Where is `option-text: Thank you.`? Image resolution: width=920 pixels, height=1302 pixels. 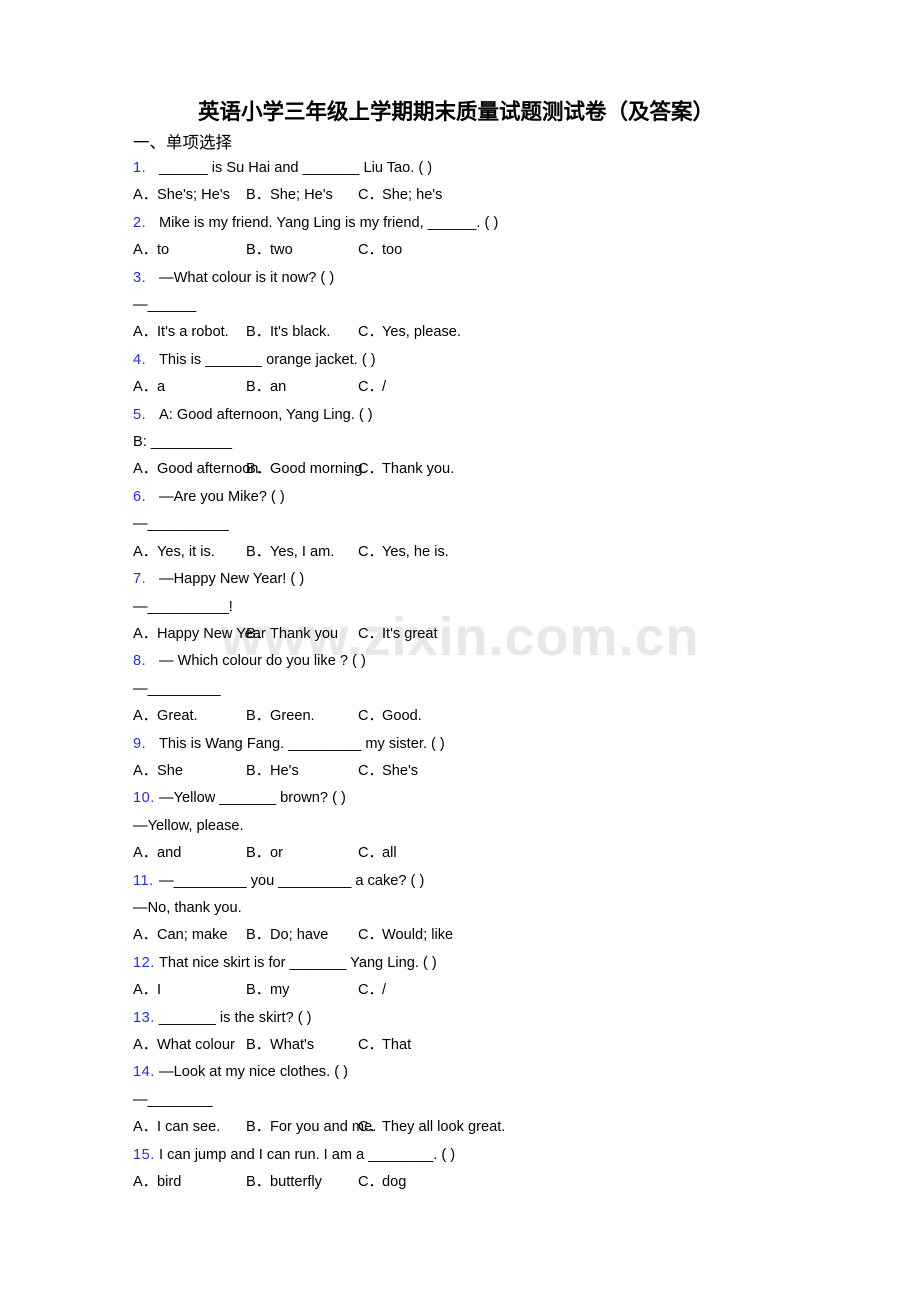
option-text: Thank you. is located at coordinates (418, 469).